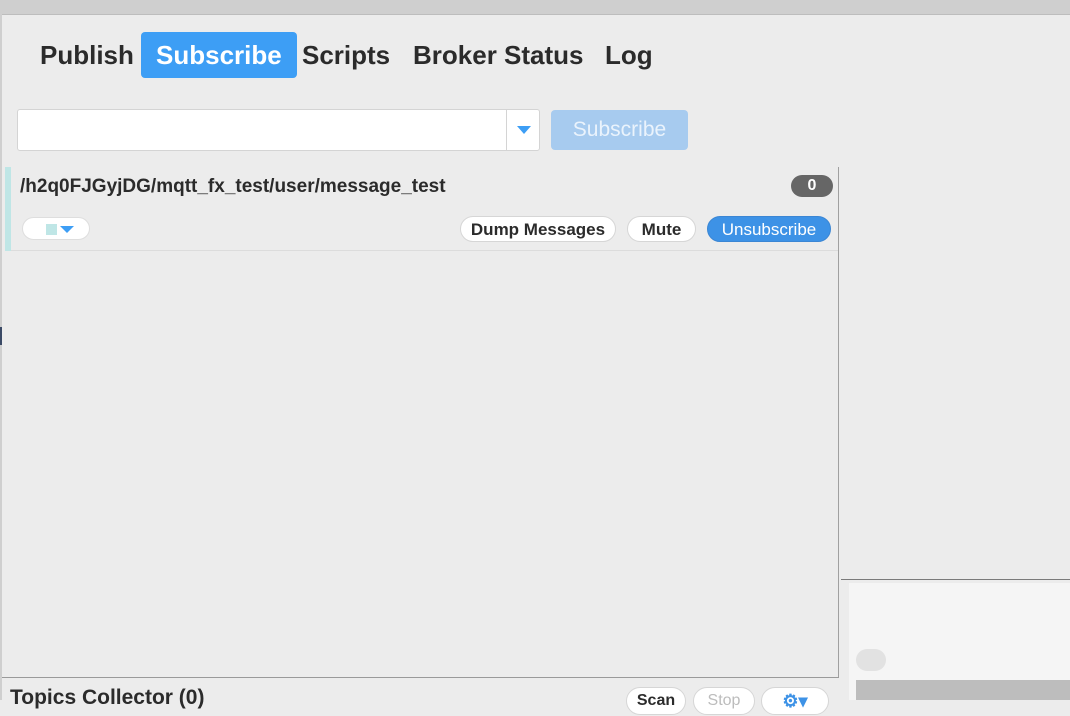 Image resolution: width=1070 pixels, height=716 pixels. What do you see at coordinates (871, 660) in the screenshot?
I see `right-panel-indicator` at bounding box center [871, 660].